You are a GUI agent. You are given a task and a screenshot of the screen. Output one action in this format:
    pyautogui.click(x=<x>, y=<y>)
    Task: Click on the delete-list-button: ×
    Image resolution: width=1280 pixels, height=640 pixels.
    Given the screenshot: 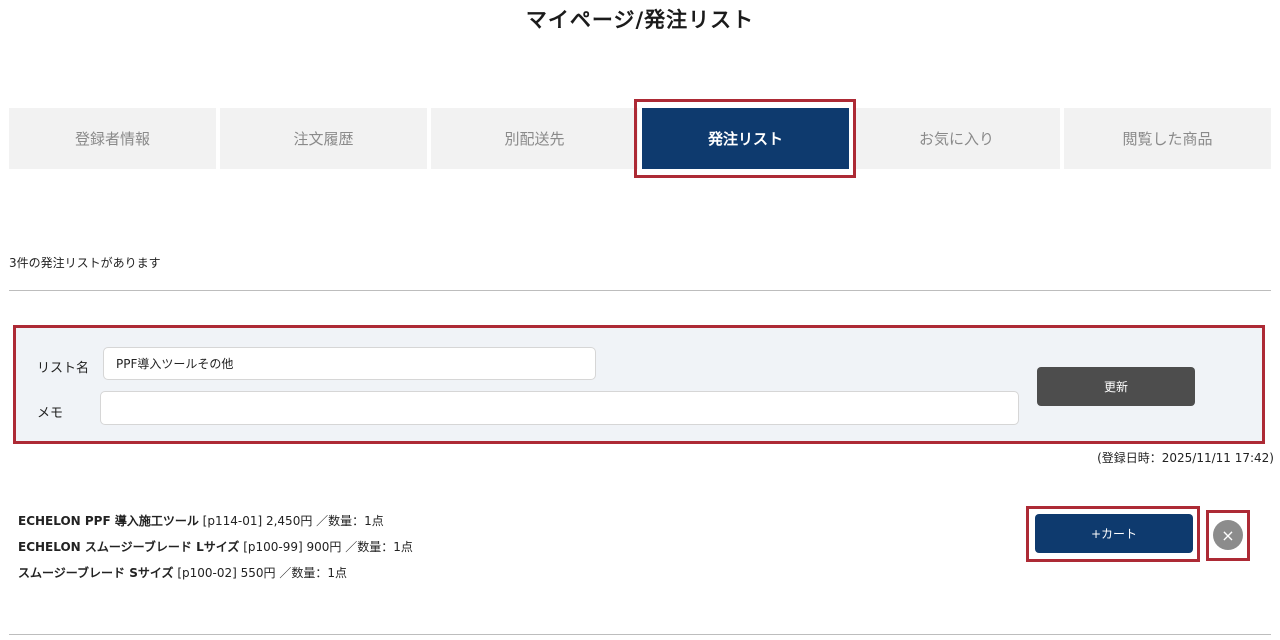 What is the action you would take?
    pyautogui.click(x=1228, y=535)
    